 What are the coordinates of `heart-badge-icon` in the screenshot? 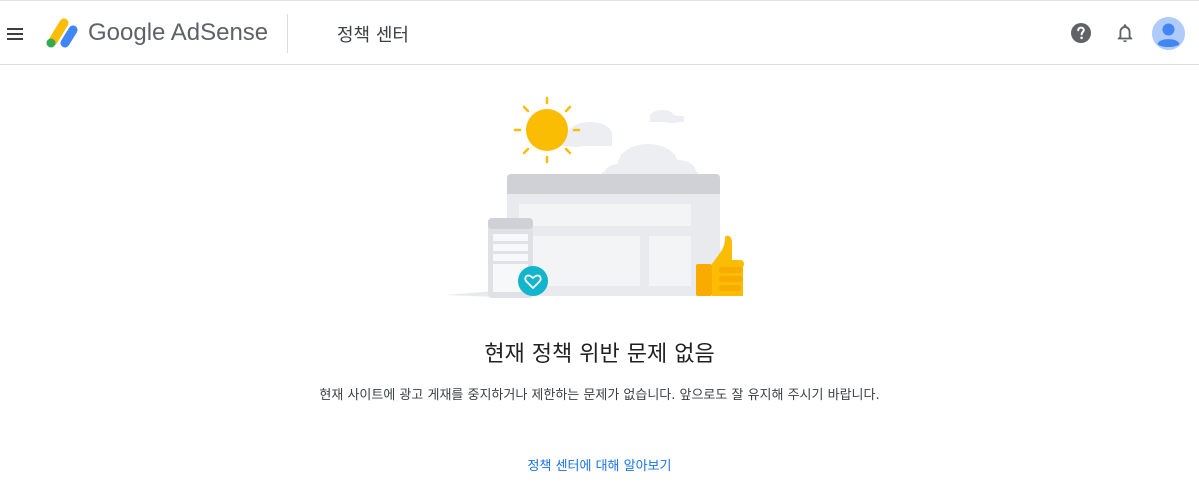 It's located at (533, 281).